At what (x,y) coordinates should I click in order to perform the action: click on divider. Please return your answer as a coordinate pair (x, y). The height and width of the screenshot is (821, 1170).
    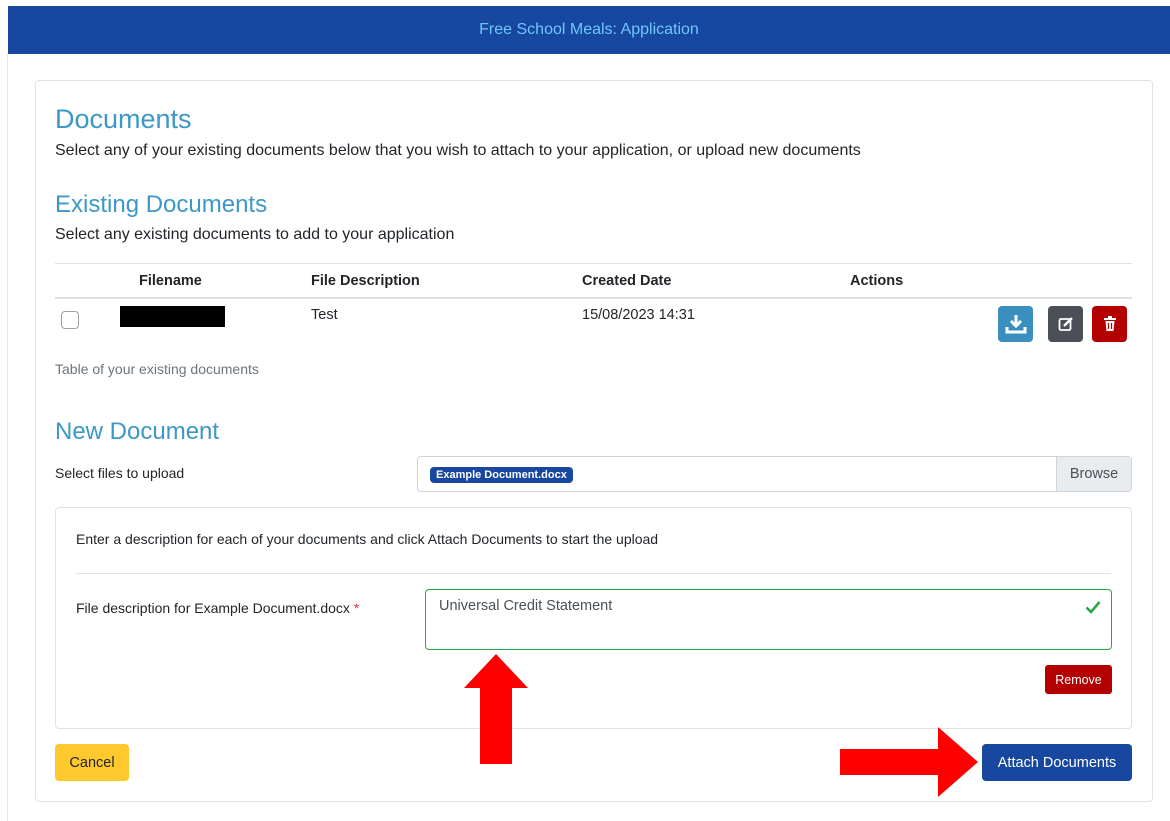
    Looking at the image, I should click on (593, 573).